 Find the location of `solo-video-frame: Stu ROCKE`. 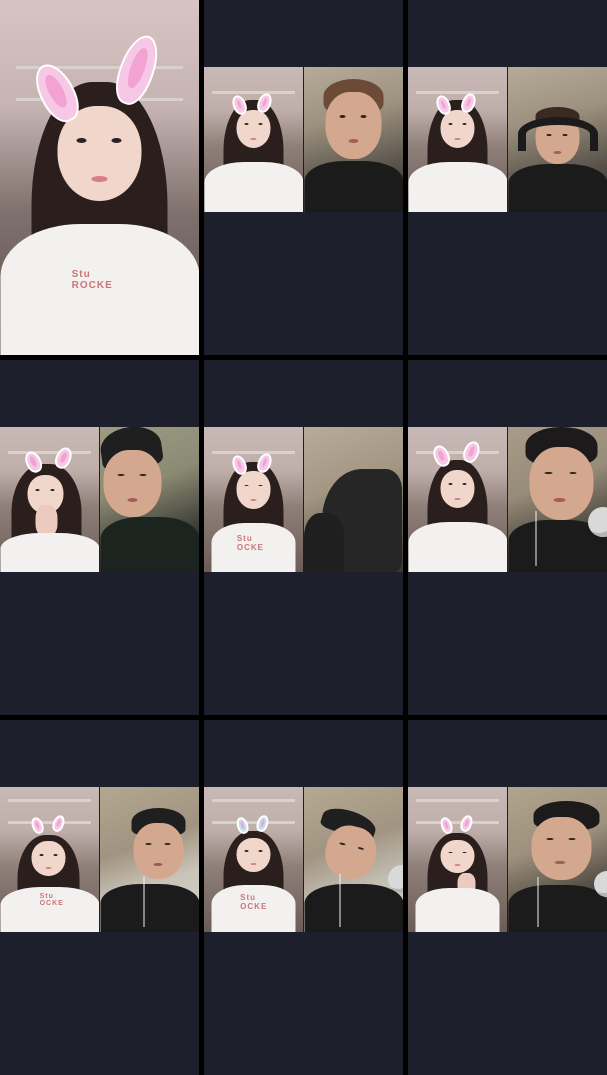

solo-video-frame: Stu ROCKE is located at coordinates (99, 177).